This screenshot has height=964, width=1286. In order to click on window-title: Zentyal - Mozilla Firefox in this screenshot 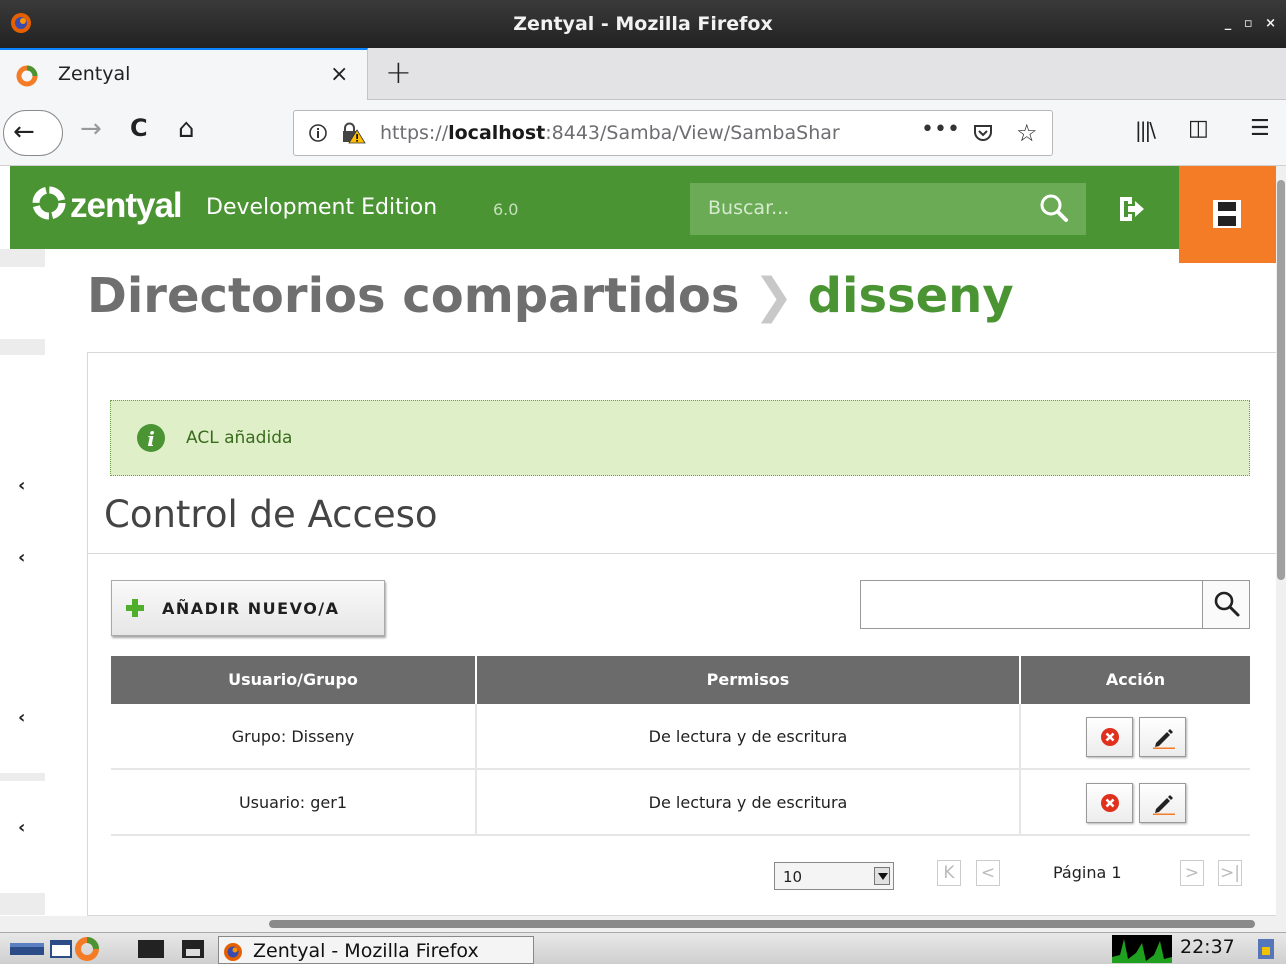, I will do `click(643, 24)`.